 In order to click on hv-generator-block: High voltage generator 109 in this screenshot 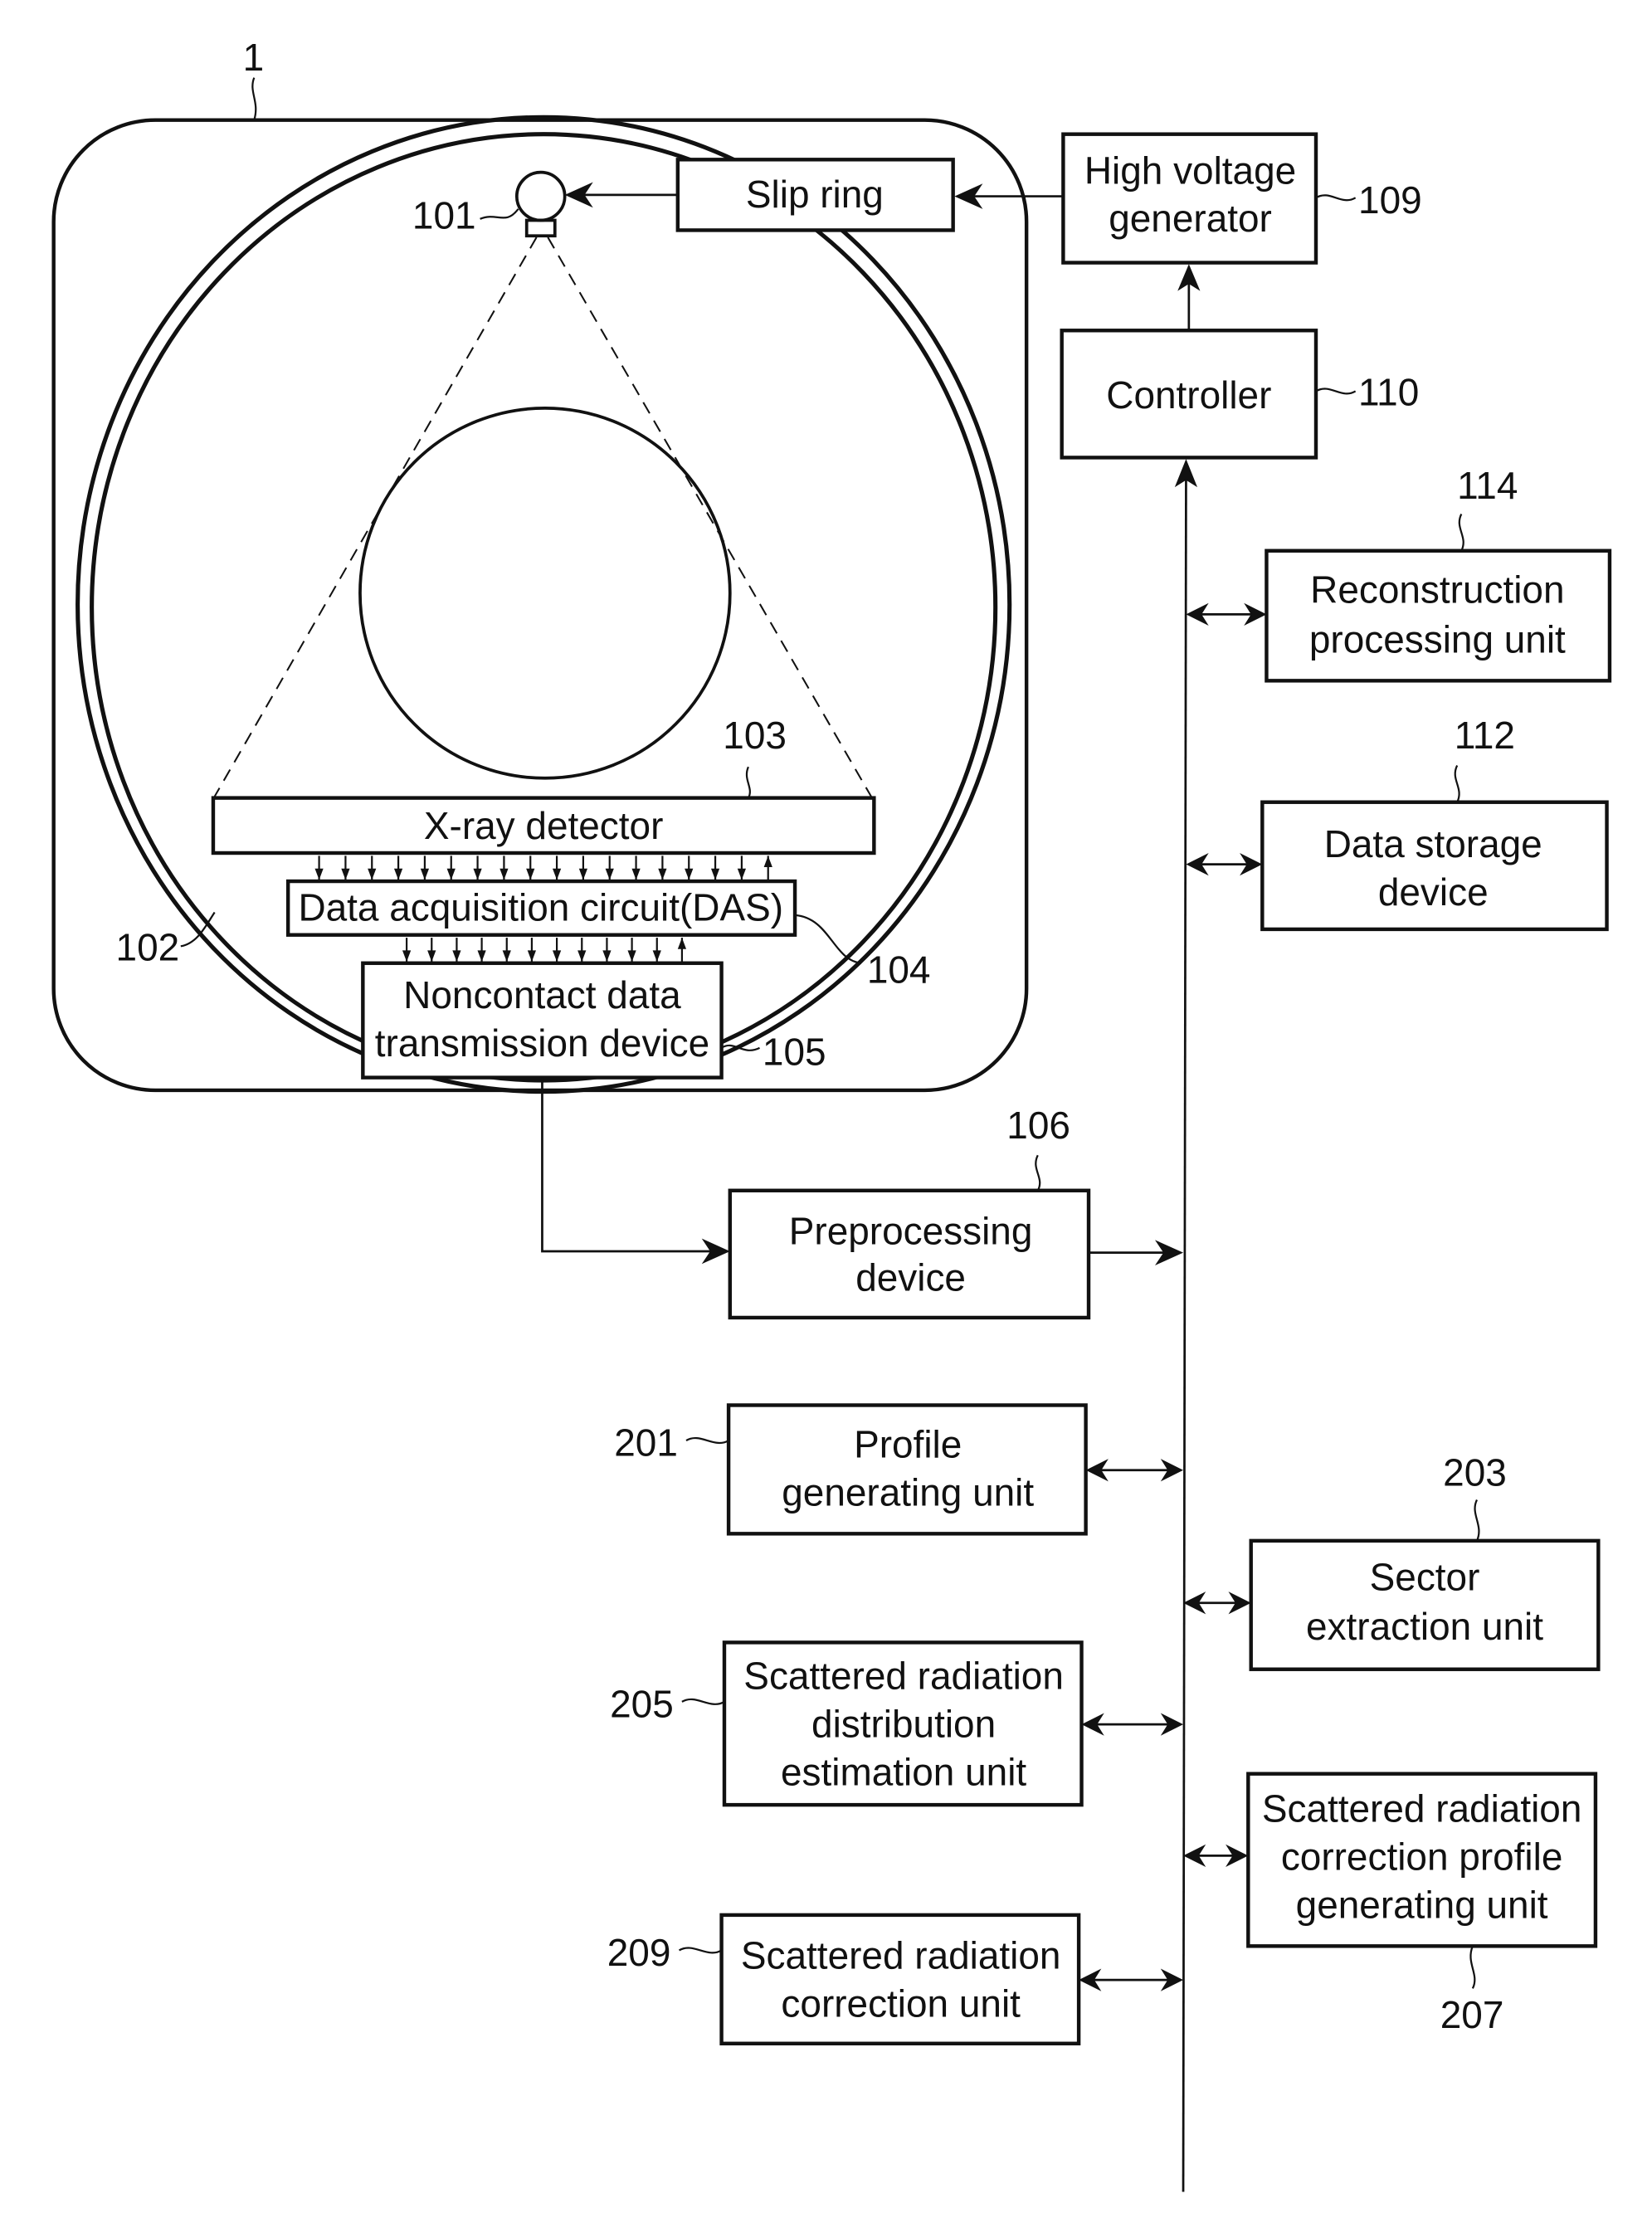, I will do `click(1242, 198)`.